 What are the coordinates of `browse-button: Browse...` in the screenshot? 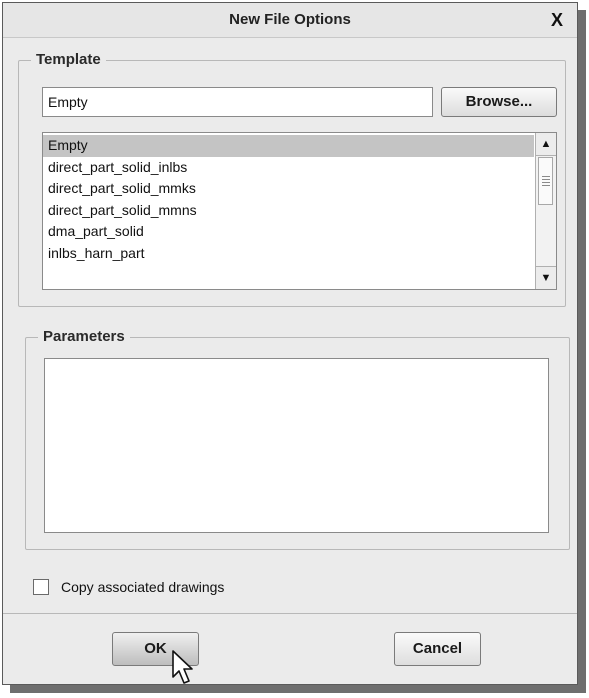 It's located at (499, 102).